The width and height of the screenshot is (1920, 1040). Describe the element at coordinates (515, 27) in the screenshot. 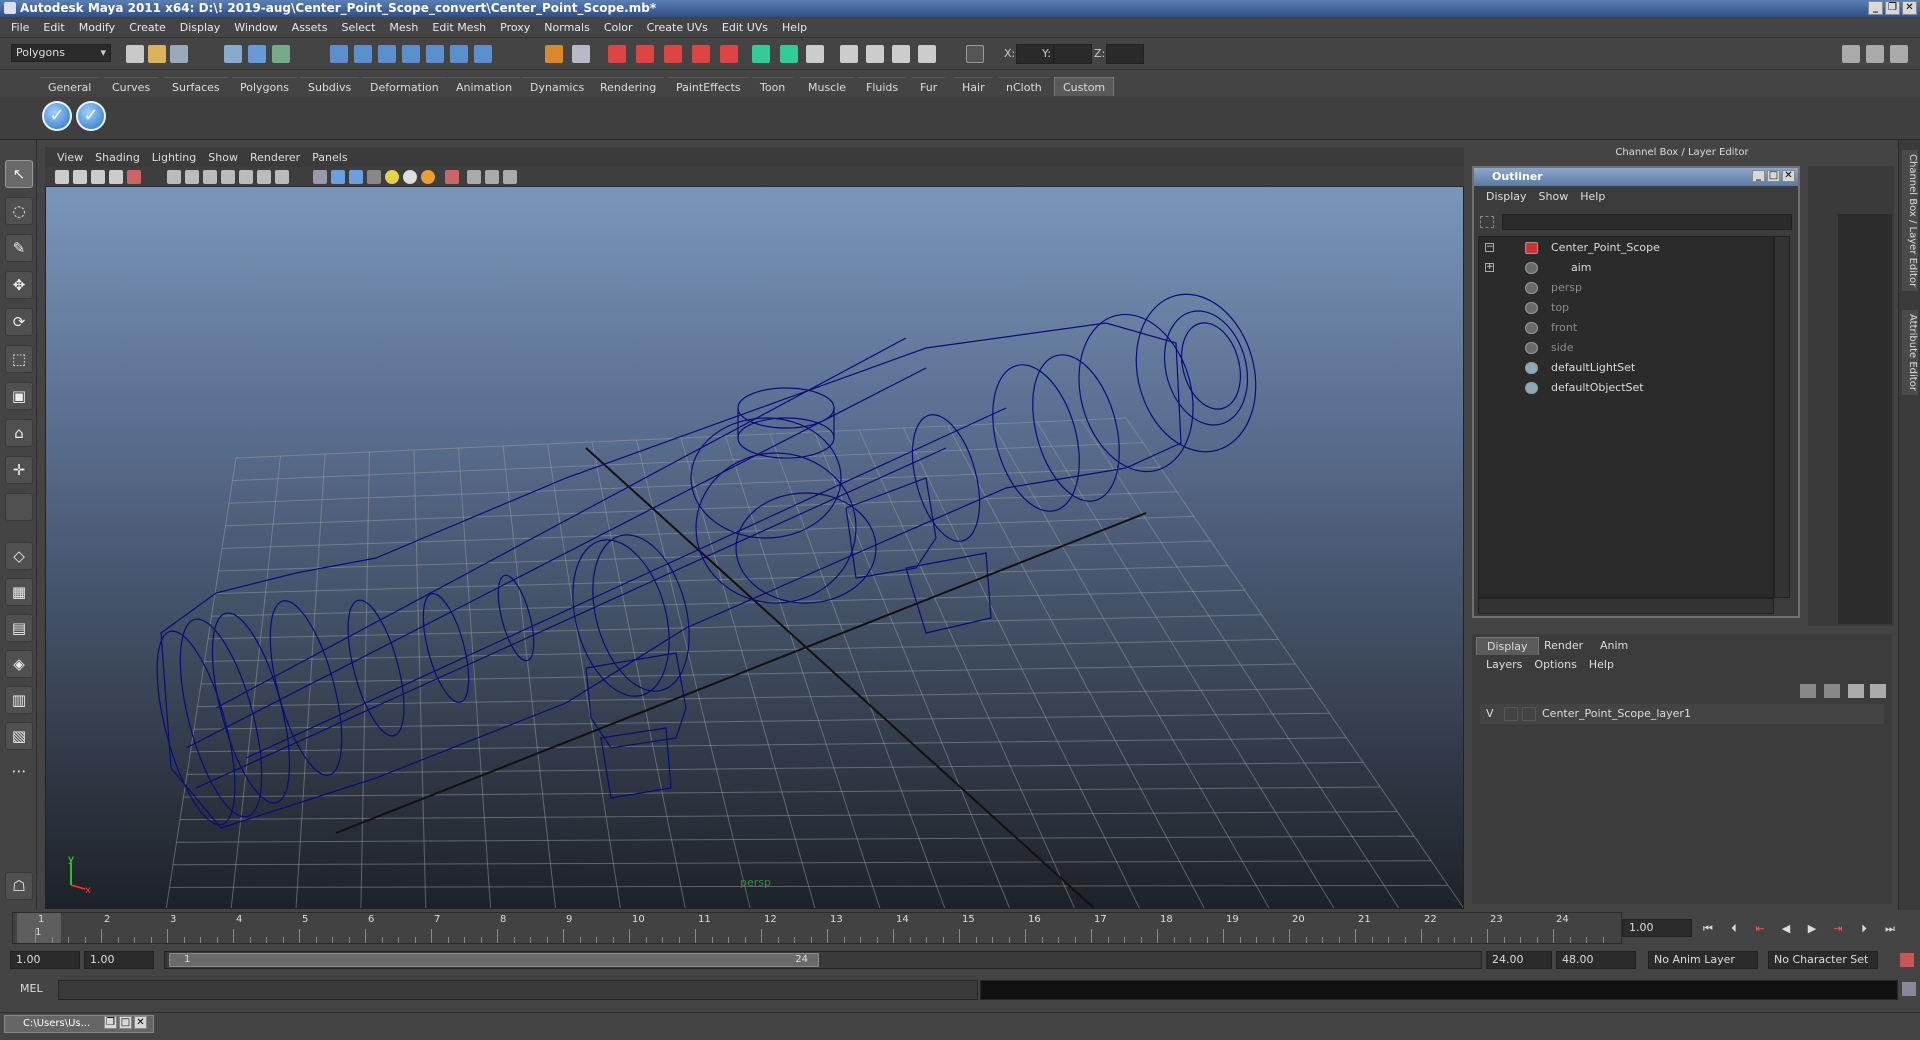

I see `menu-proxy: Proxy` at that location.